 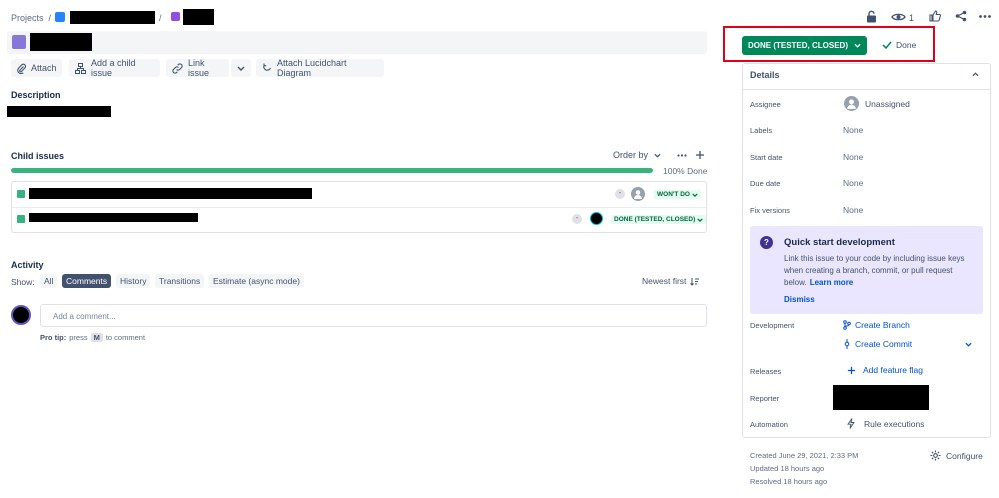 What do you see at coordinates (44, 68) in the screenshot?
I see `attach-label: Attach` at bounding box center [44, 68].